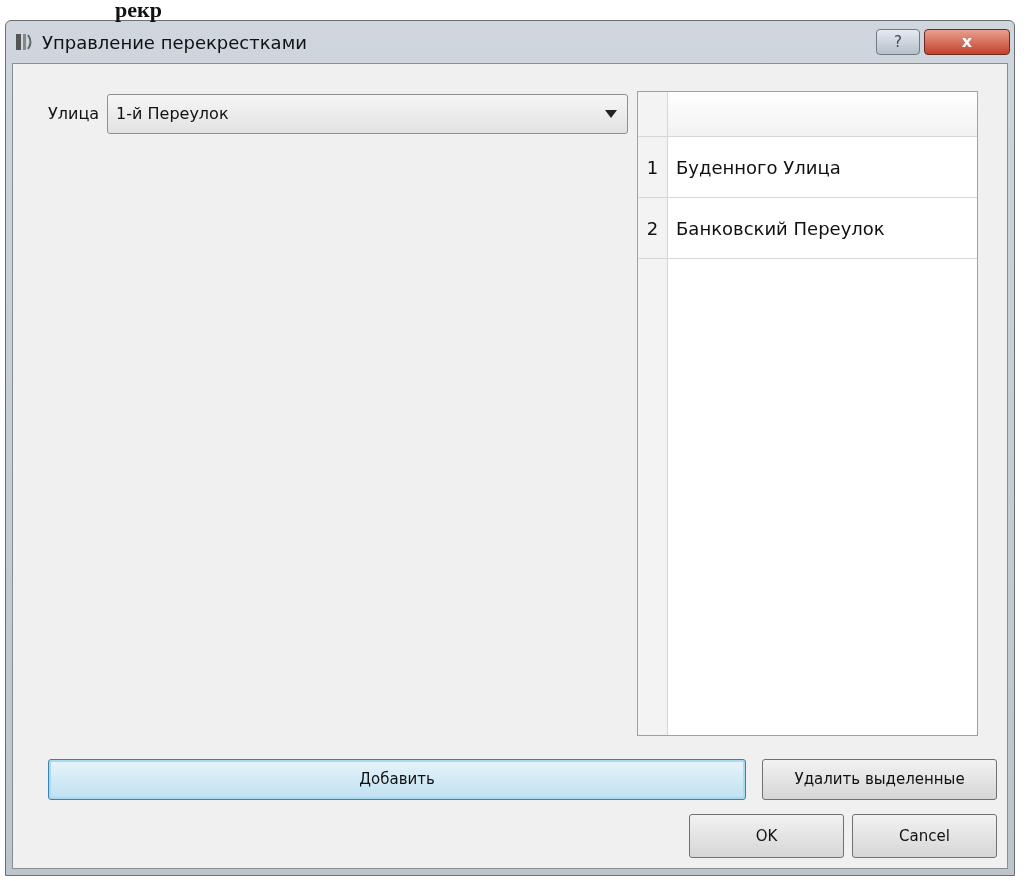  What do you see at coordinates (367, 114) in the screenshot?
I see `street-dropdown: 1-й Переулок` at bounding box center [367, 114].